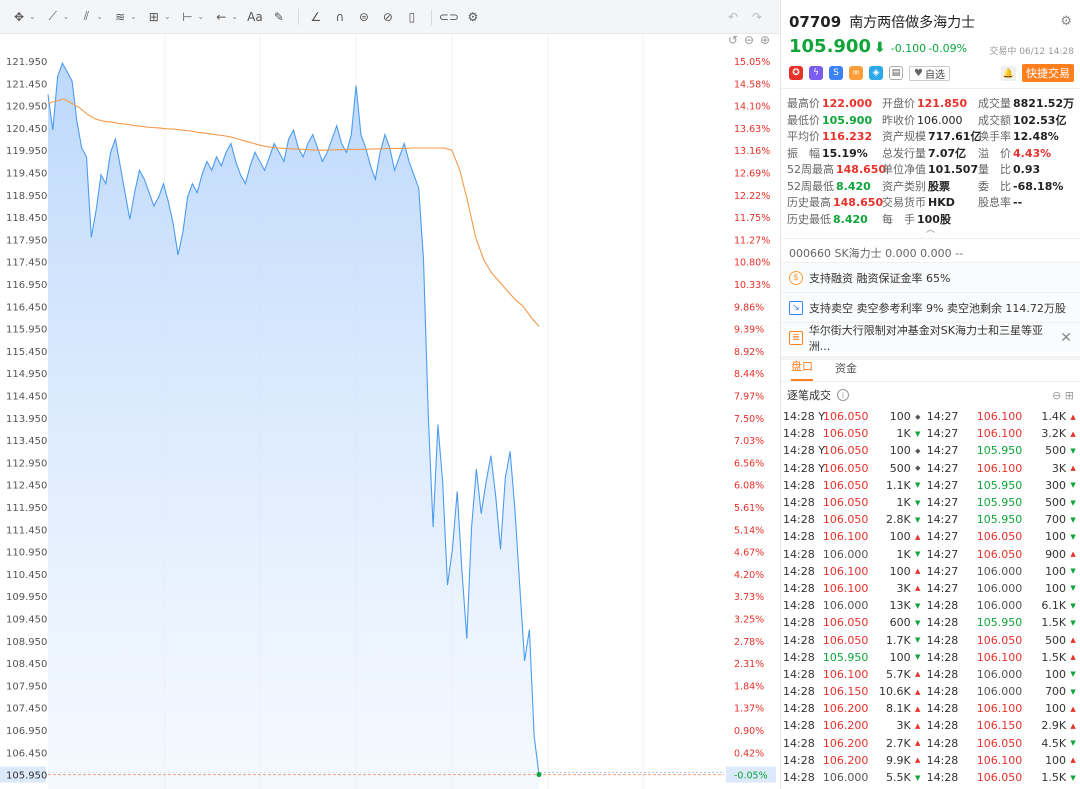 This screenshot has height=789, width=1080. What do you see at coordinates (1054, 434) in the screenshot?
I see `tick-volume: 3.2K` at bounding box center [1054, 434].